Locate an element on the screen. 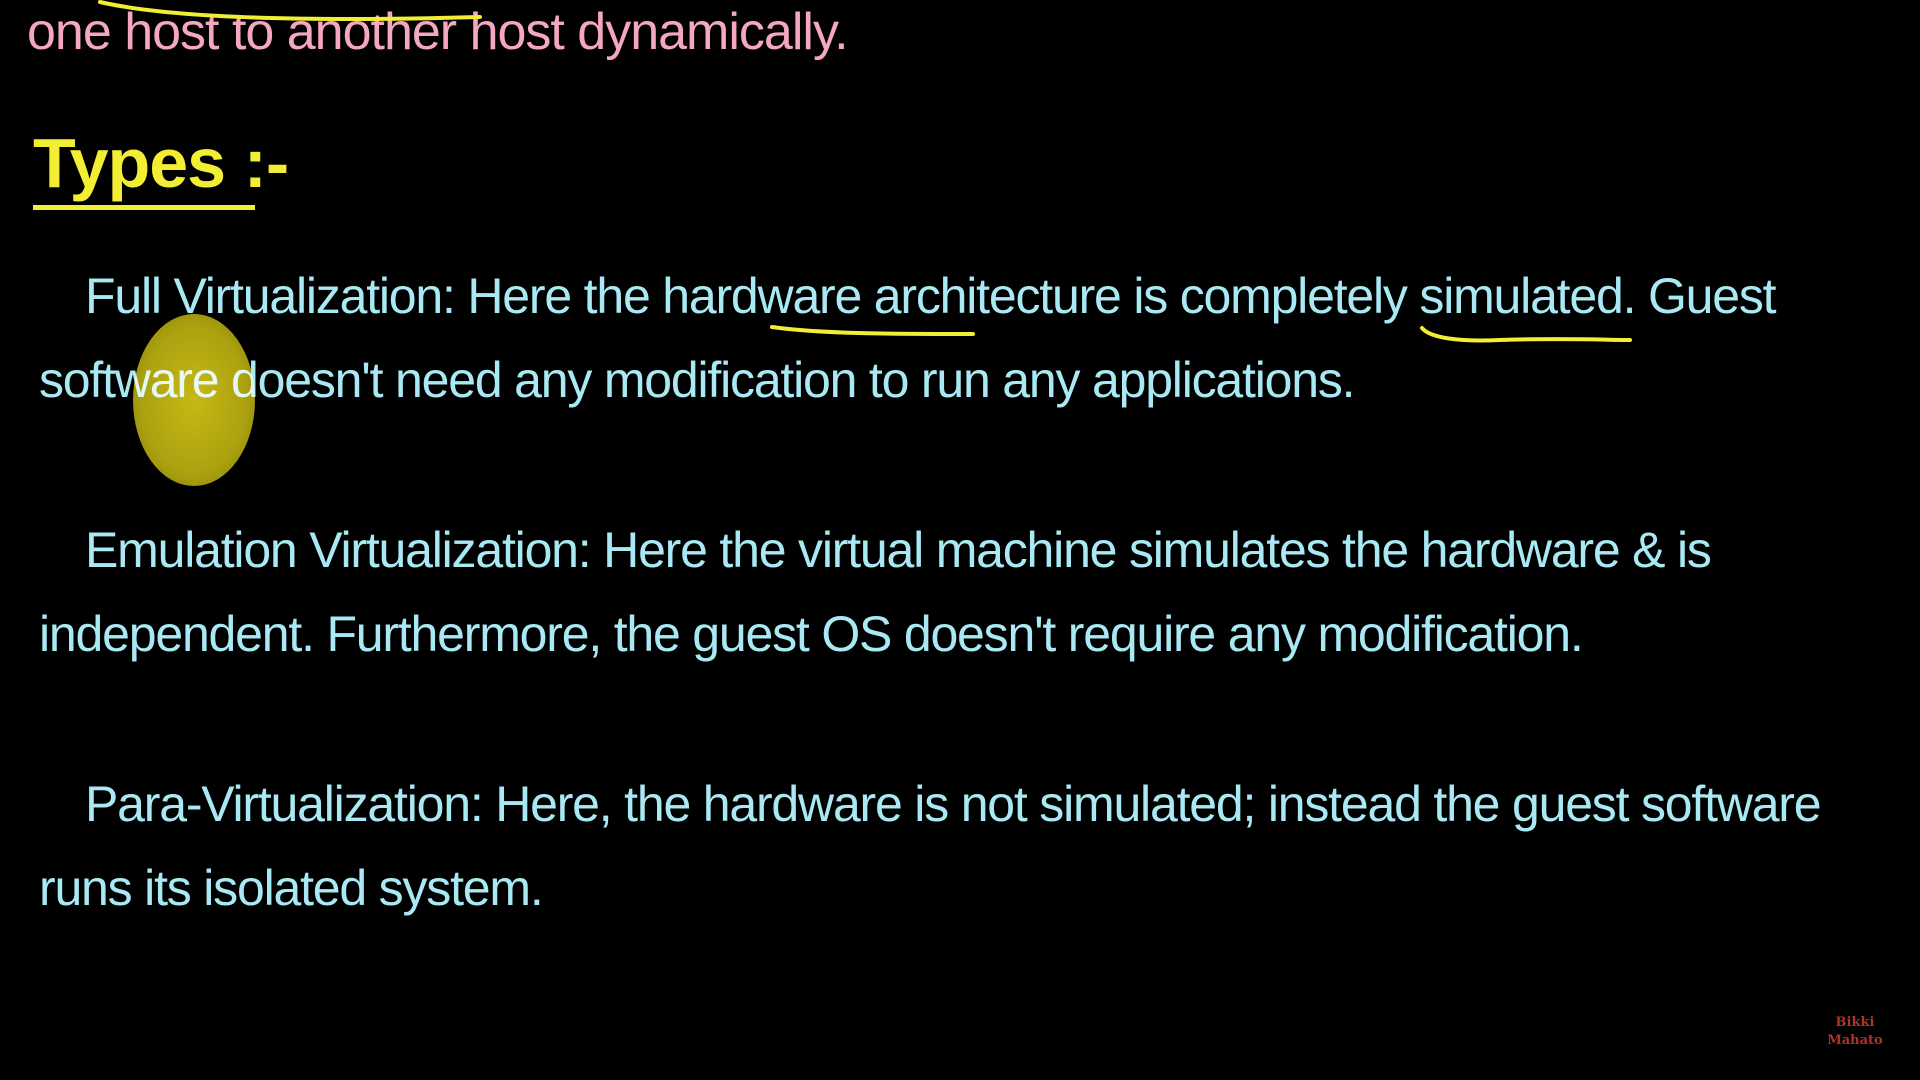 The image size is (1920, 1080). author-watermark-logo: Bikki Mahato is located at coordinates (1855, 1032).